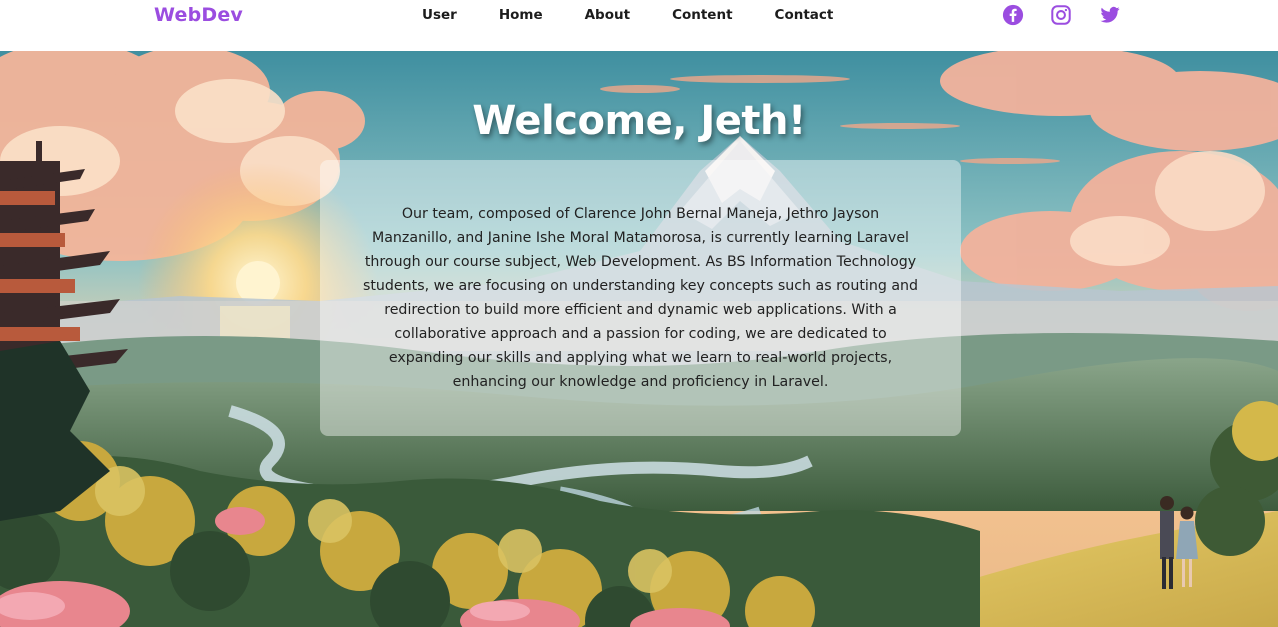  I want to click on brand-logo: WebDev, so click(198, 15).